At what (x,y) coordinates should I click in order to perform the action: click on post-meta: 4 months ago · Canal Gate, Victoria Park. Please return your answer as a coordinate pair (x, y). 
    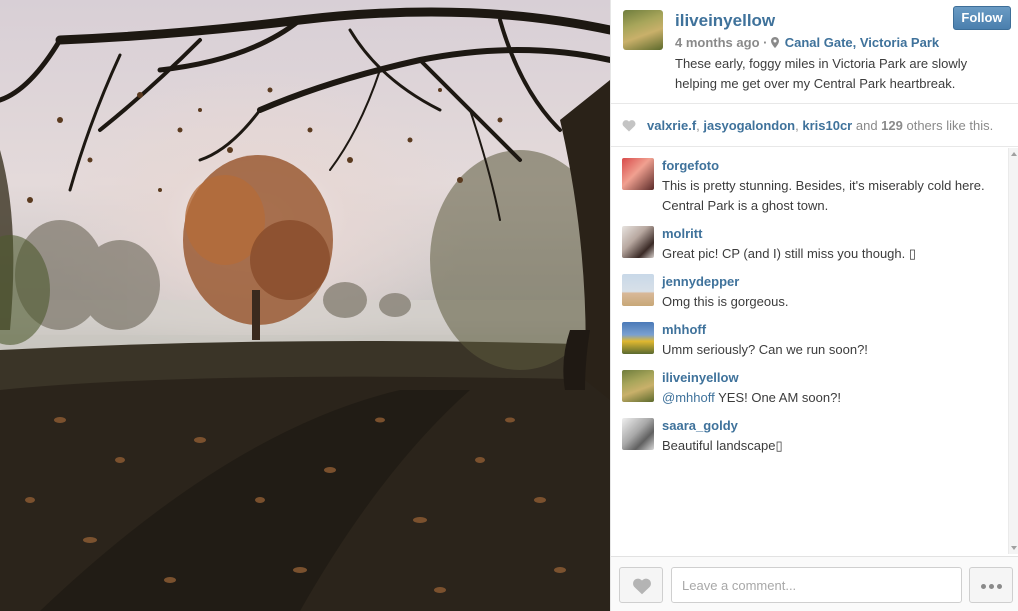
    Looking at the image, I should click on (807, 42).